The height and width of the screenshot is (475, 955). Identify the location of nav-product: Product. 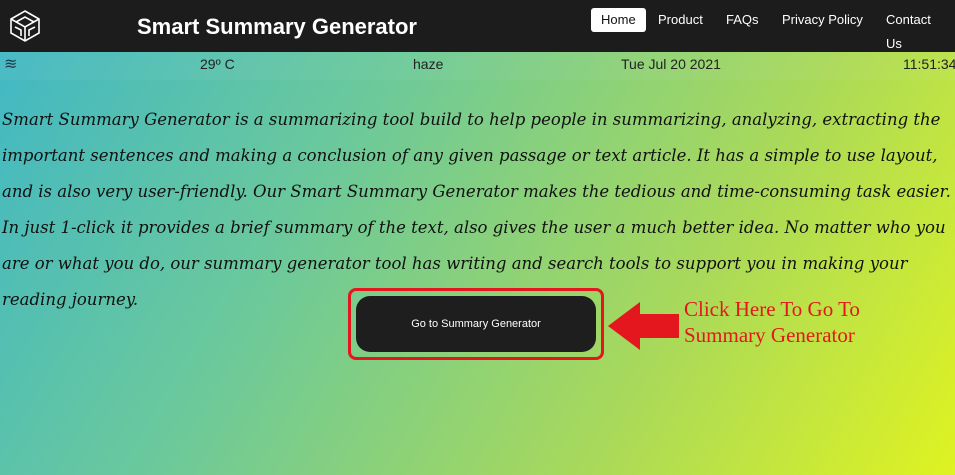
(680, 20).